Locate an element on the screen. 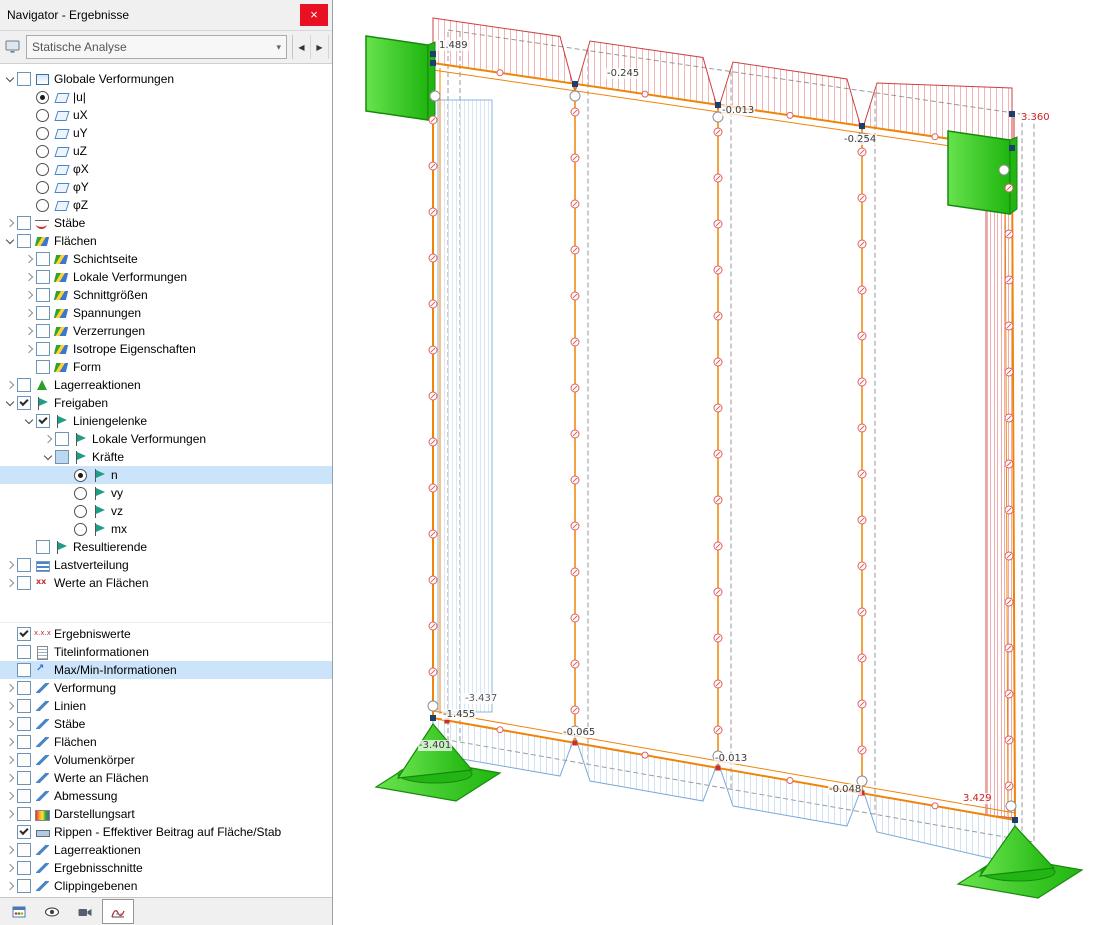 The image size is (1120, 925). tree-item-max-min-informationen: Max/Min-Informationen is located at coordinates (166, 670).